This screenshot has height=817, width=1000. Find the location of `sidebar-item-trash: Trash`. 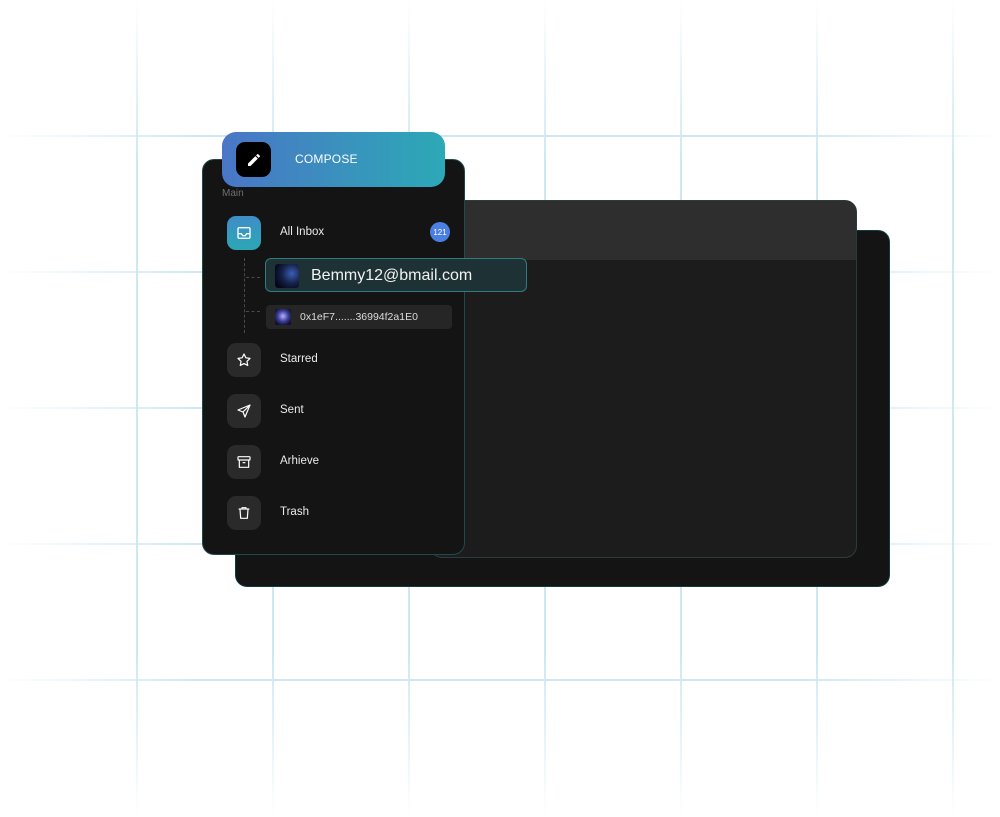

sidebar-item-trash: Trash is located at coordinates (339, 513).